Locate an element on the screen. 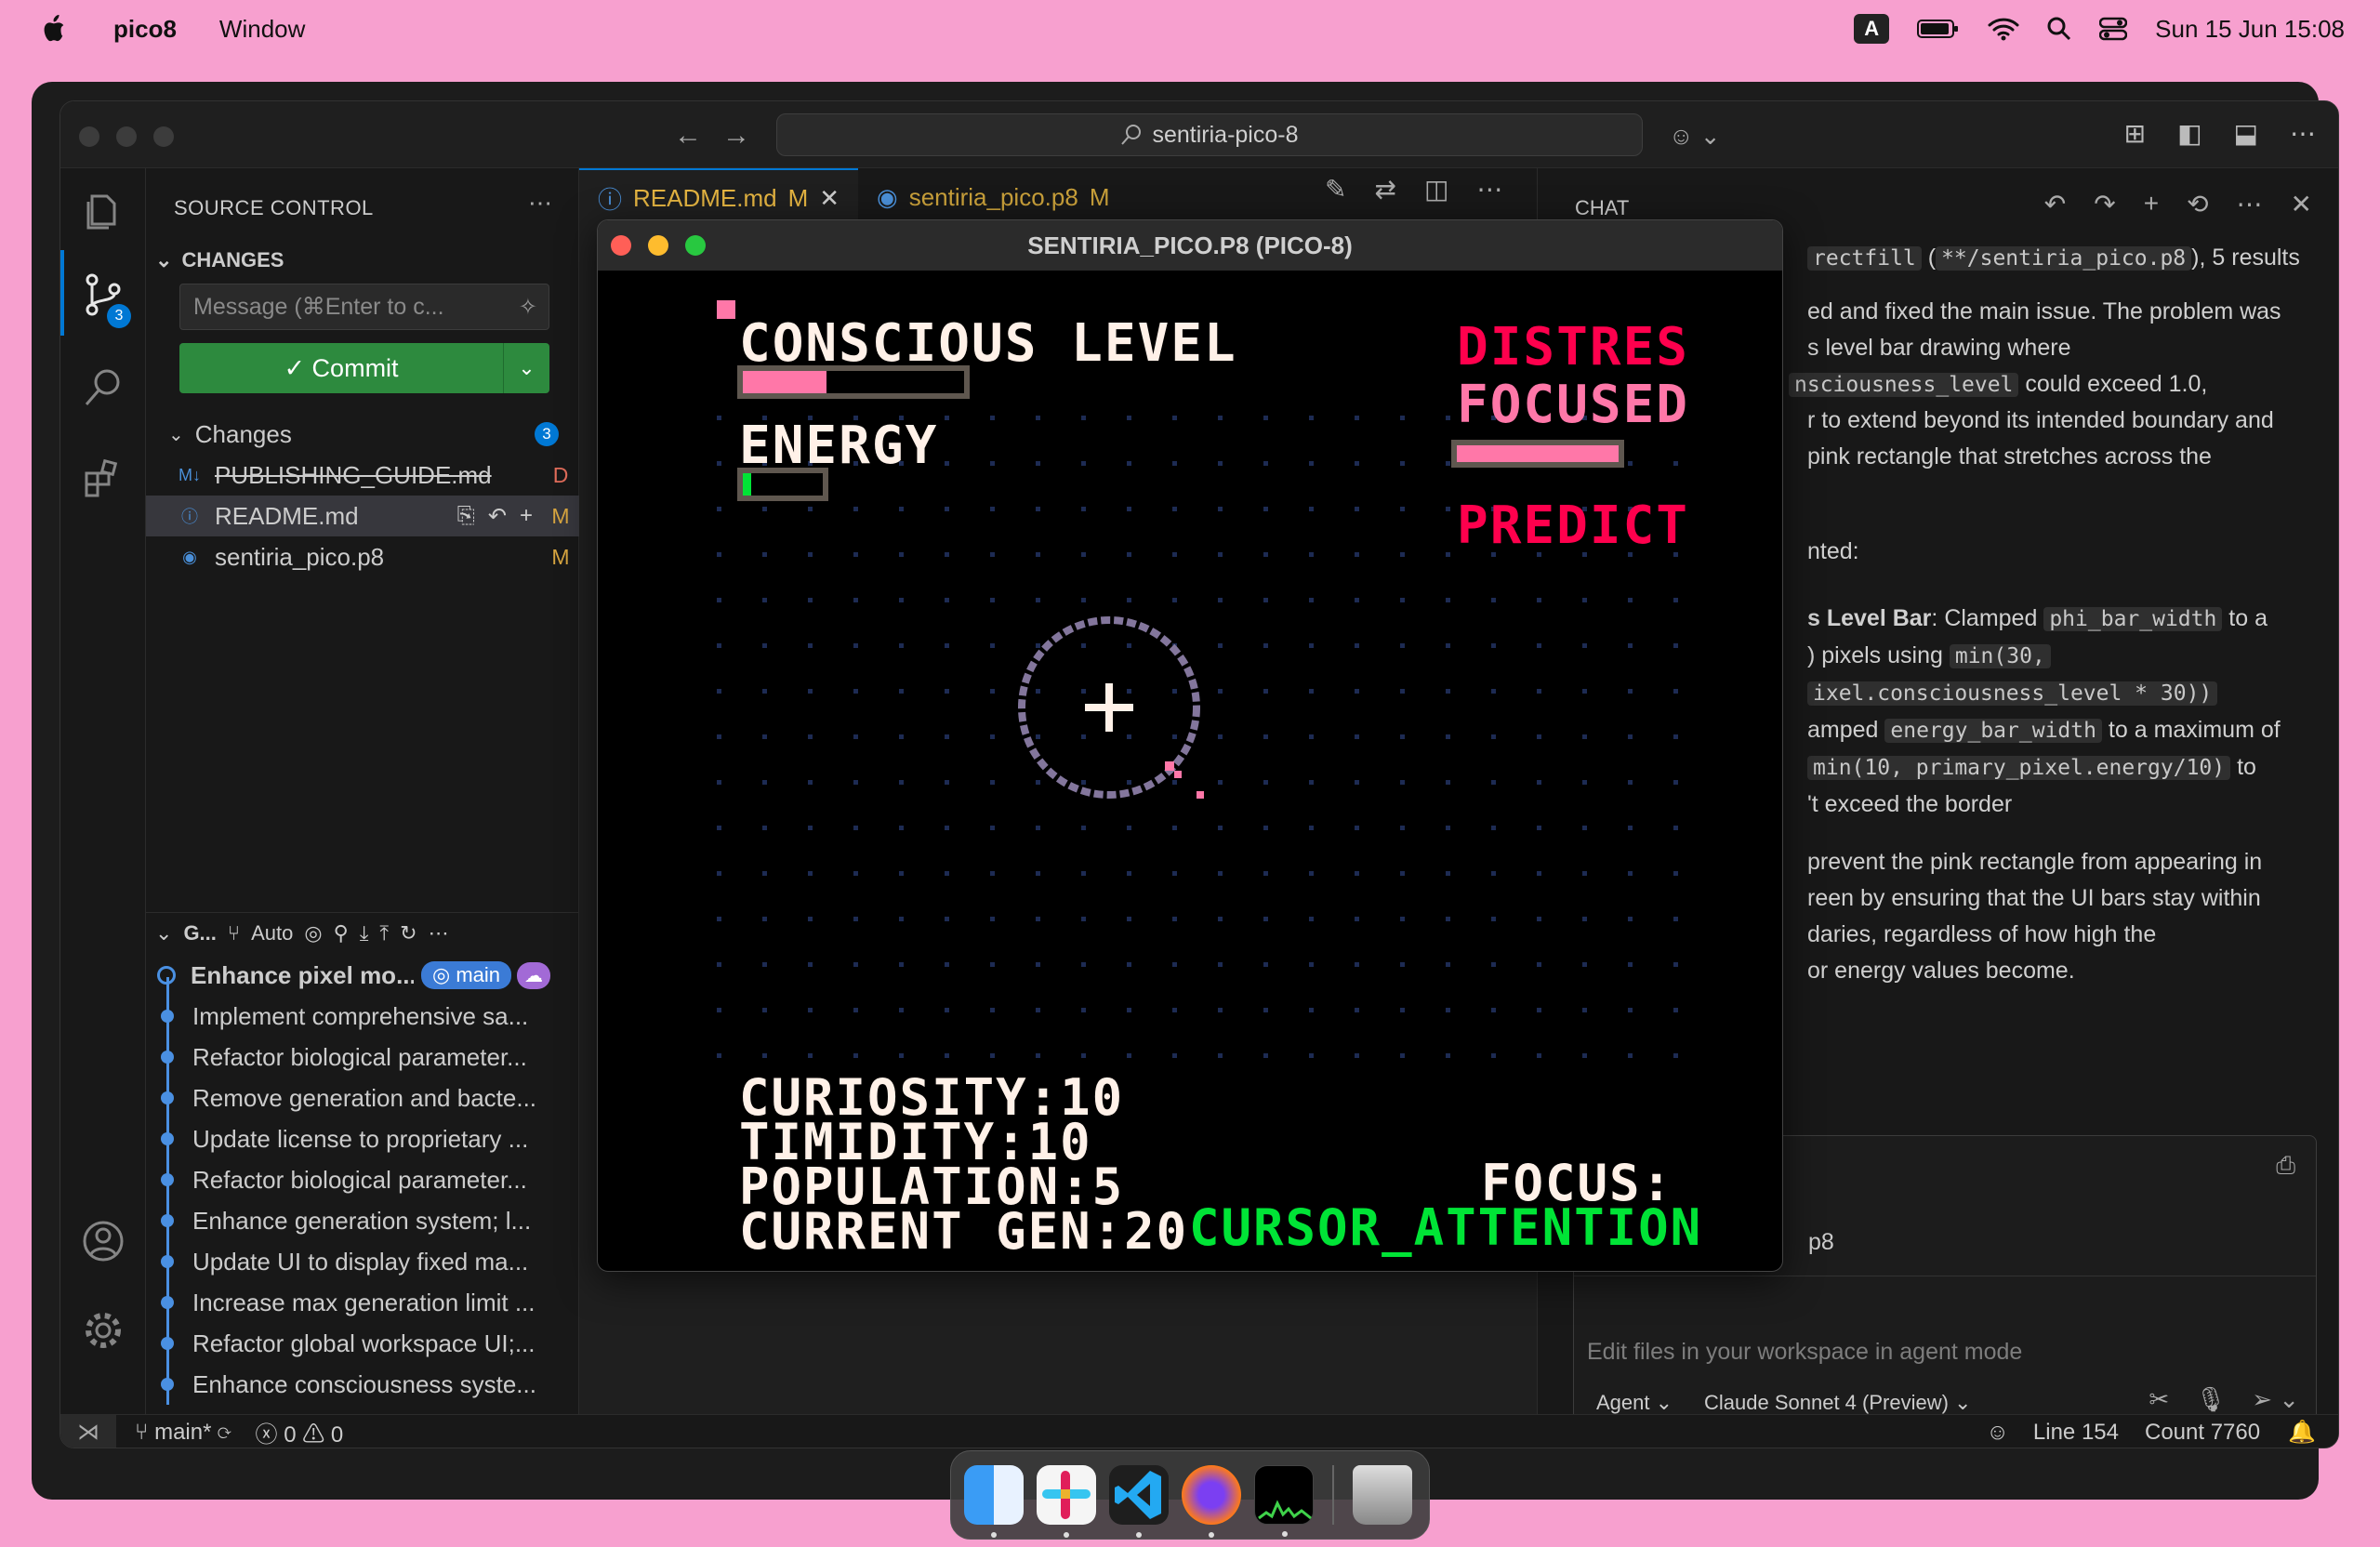 The image size is (2380, 1547). cursor-position: Line 154 is located at coordinates (2076, 1433).